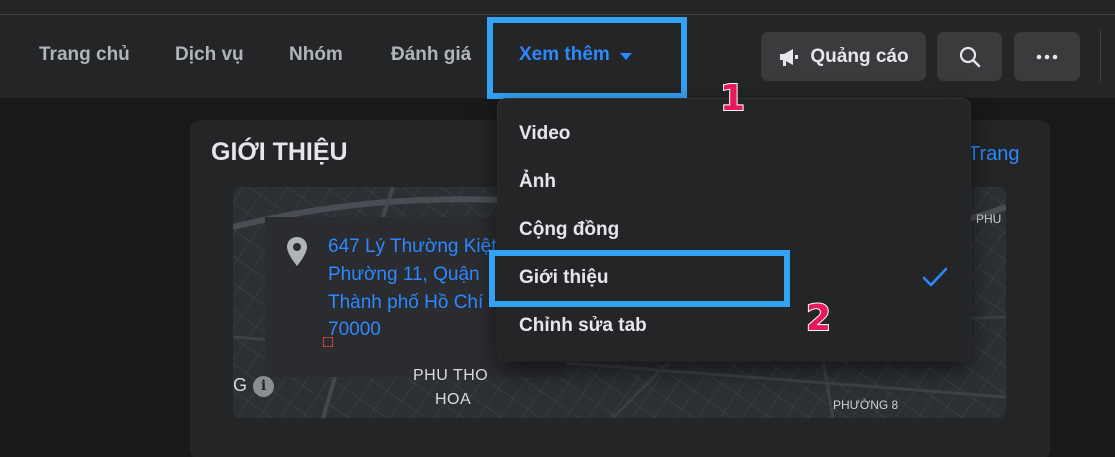 The height and width of the screenshot is (457, 1115). I want to click on caret-down-icon, so click(625, 56).